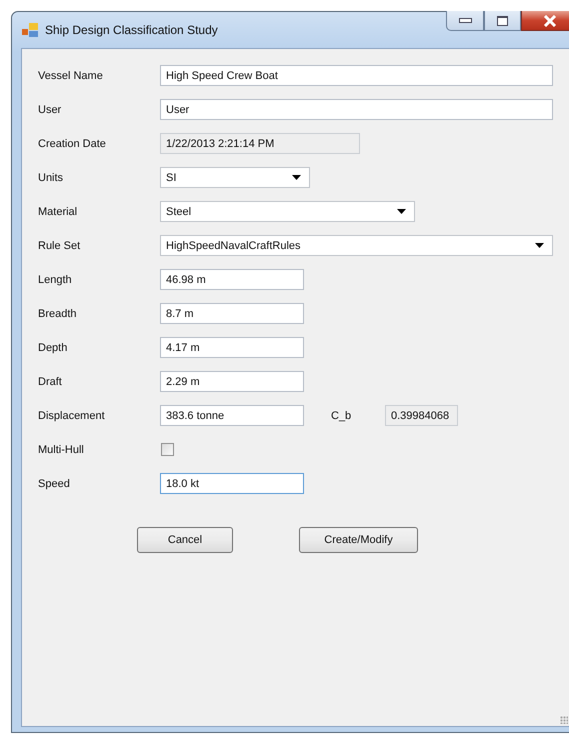 Image resolution: width=569 pixels, height=737 pixels. What do you see at coordinates (54, 484) in the screenshot?
I see `field-label: Speed` at bounding box center [54, 484].